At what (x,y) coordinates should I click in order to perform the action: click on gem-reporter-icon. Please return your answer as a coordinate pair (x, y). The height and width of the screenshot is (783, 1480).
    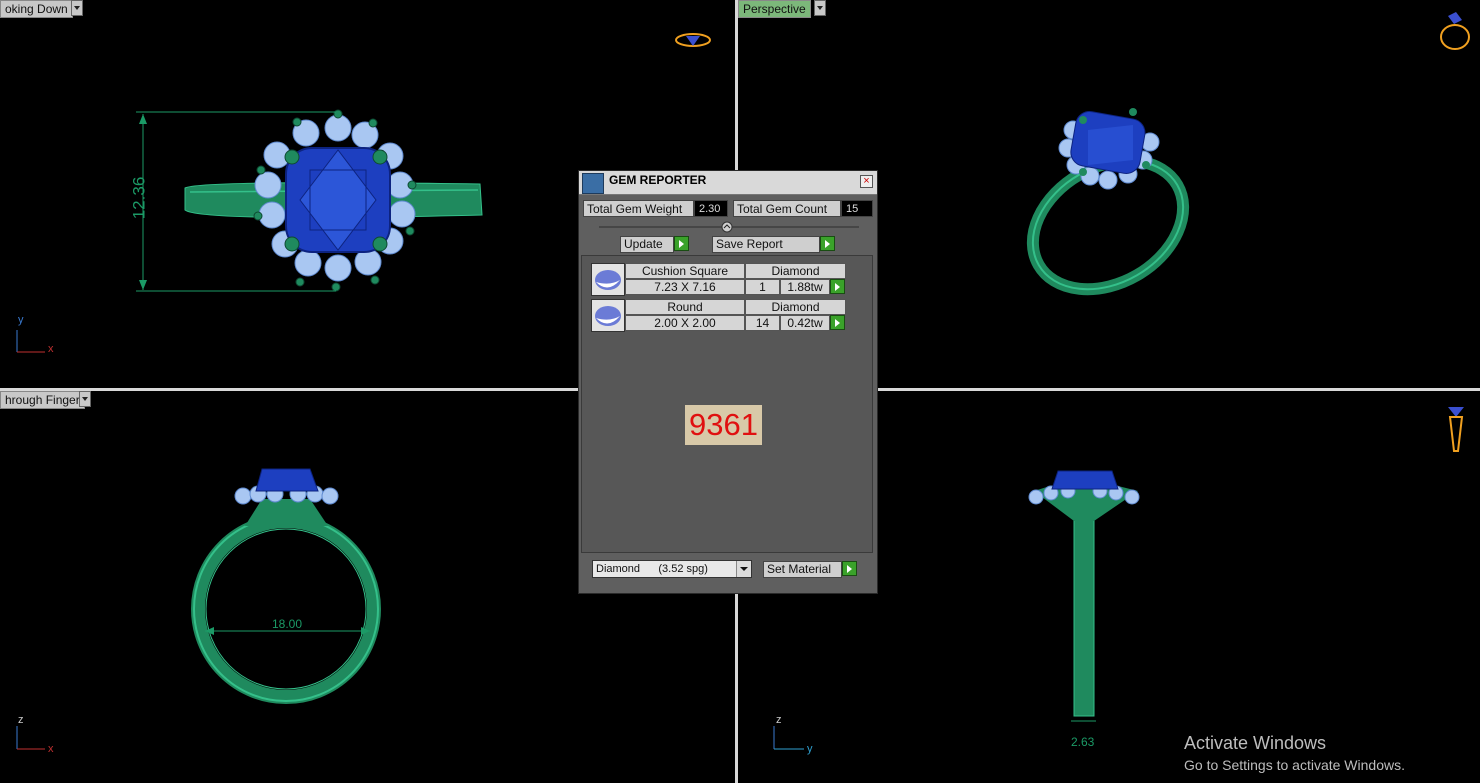
    Looking at the image, I should click on (593, 183).